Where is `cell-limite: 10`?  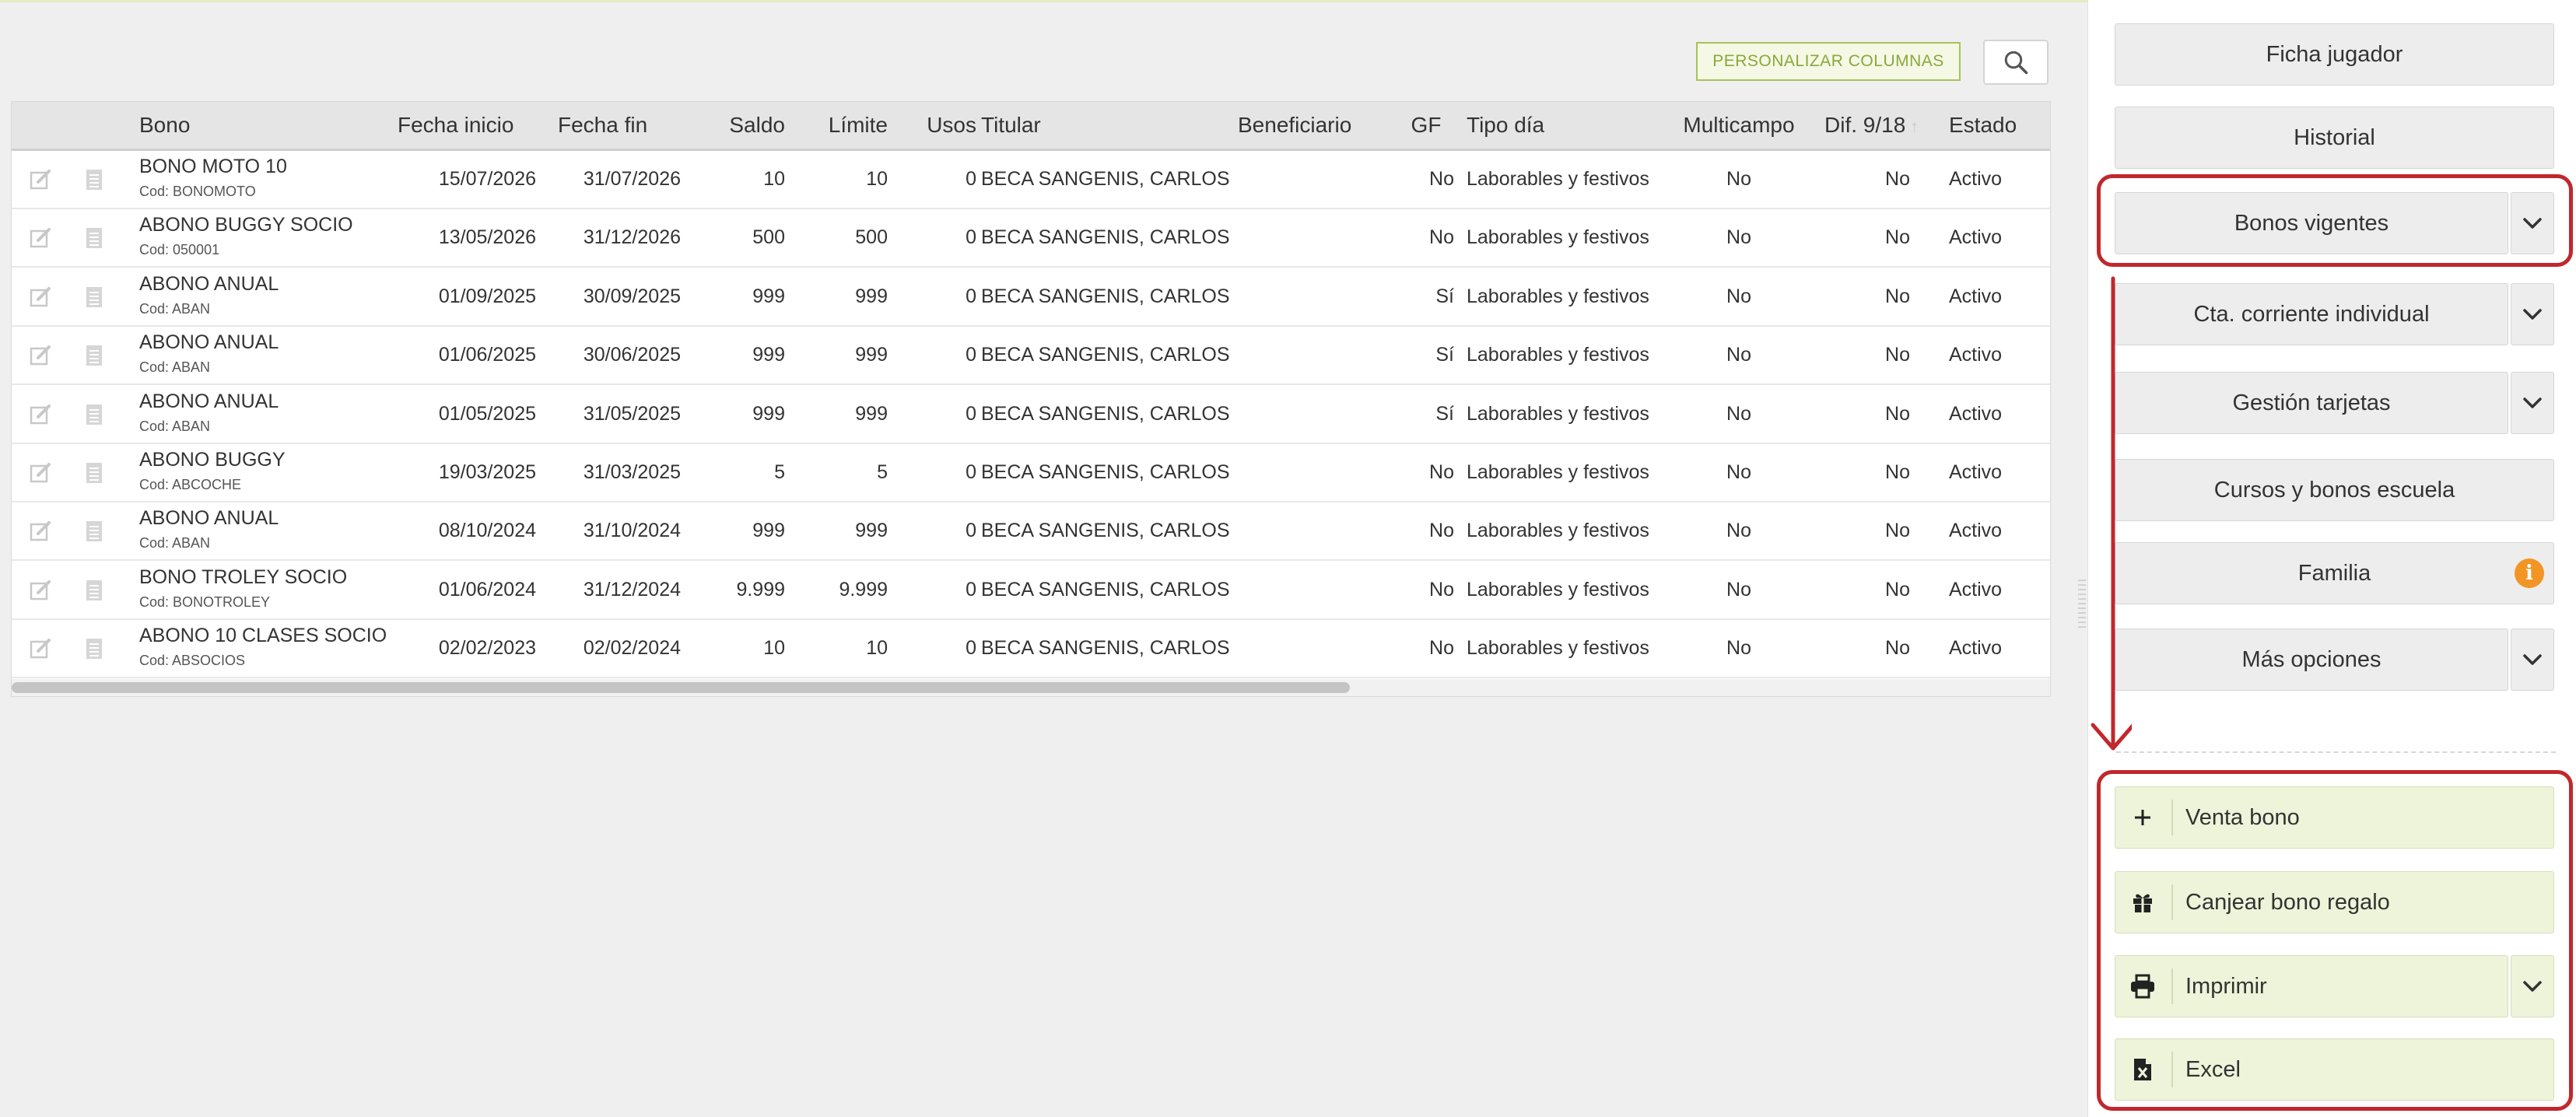 cell-limite: 10 is located at coordinates (877, 648).